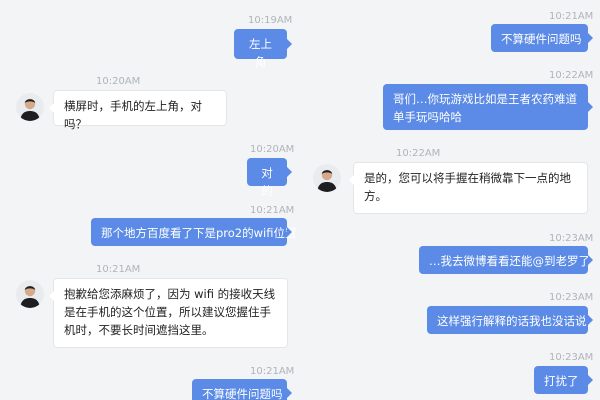  Describe the element at coordinates (488, 107) in the screenshot. I see `outgoing-message-bubble: 哥们…你玩游戏比如是王者农药难道单手玩吗哈哈` at that location.